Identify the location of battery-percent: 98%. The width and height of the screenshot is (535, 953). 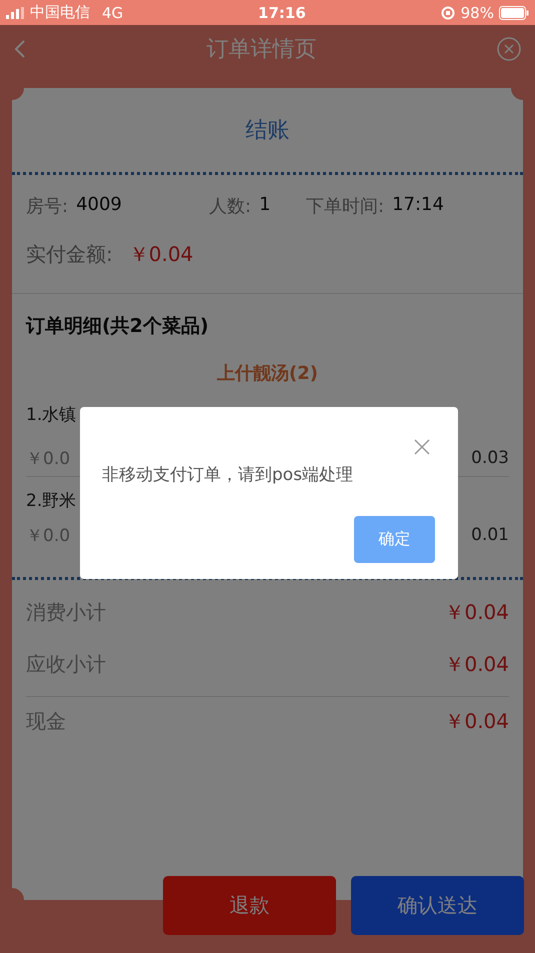
(477, 13).